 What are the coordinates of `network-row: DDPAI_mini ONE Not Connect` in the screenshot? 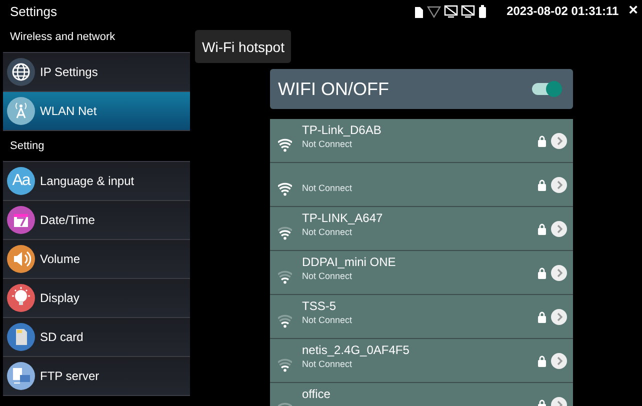 It's located at (421, 273).